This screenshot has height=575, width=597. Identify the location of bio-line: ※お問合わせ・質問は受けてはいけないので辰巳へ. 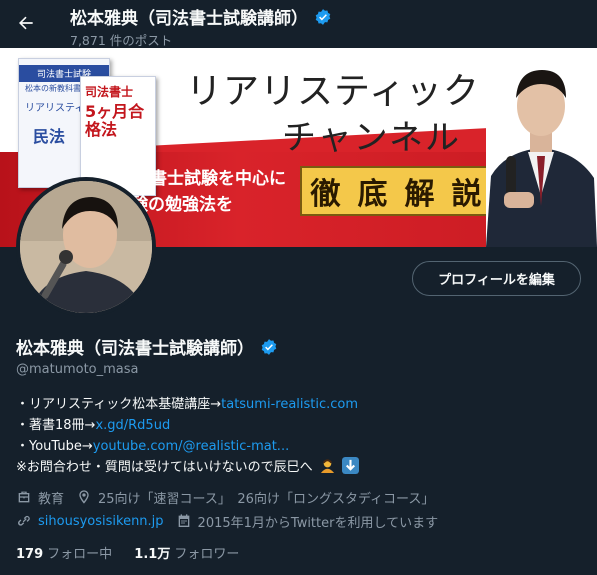
(187, 467).